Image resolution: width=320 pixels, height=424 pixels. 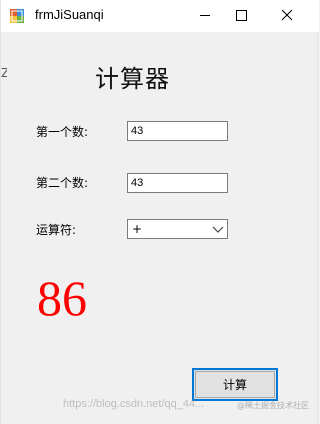 I want to click on chevron-down-icon, so click(x=218, y=229).